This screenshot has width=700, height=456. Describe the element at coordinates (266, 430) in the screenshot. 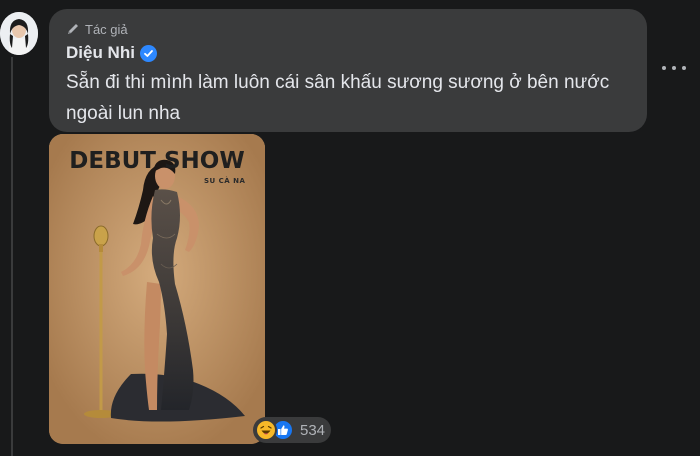

I see `haha-icon` at that location.